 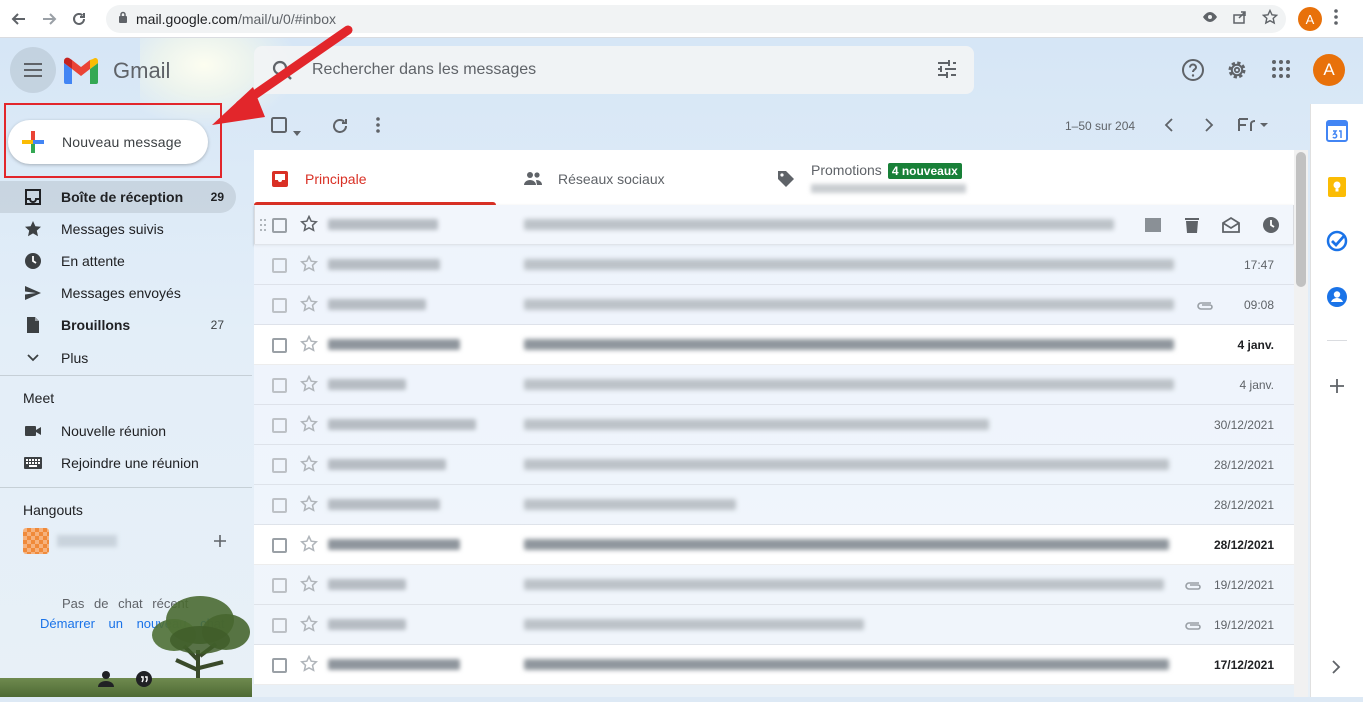 I want to click on share-icon, so click(x=1240, y=19).